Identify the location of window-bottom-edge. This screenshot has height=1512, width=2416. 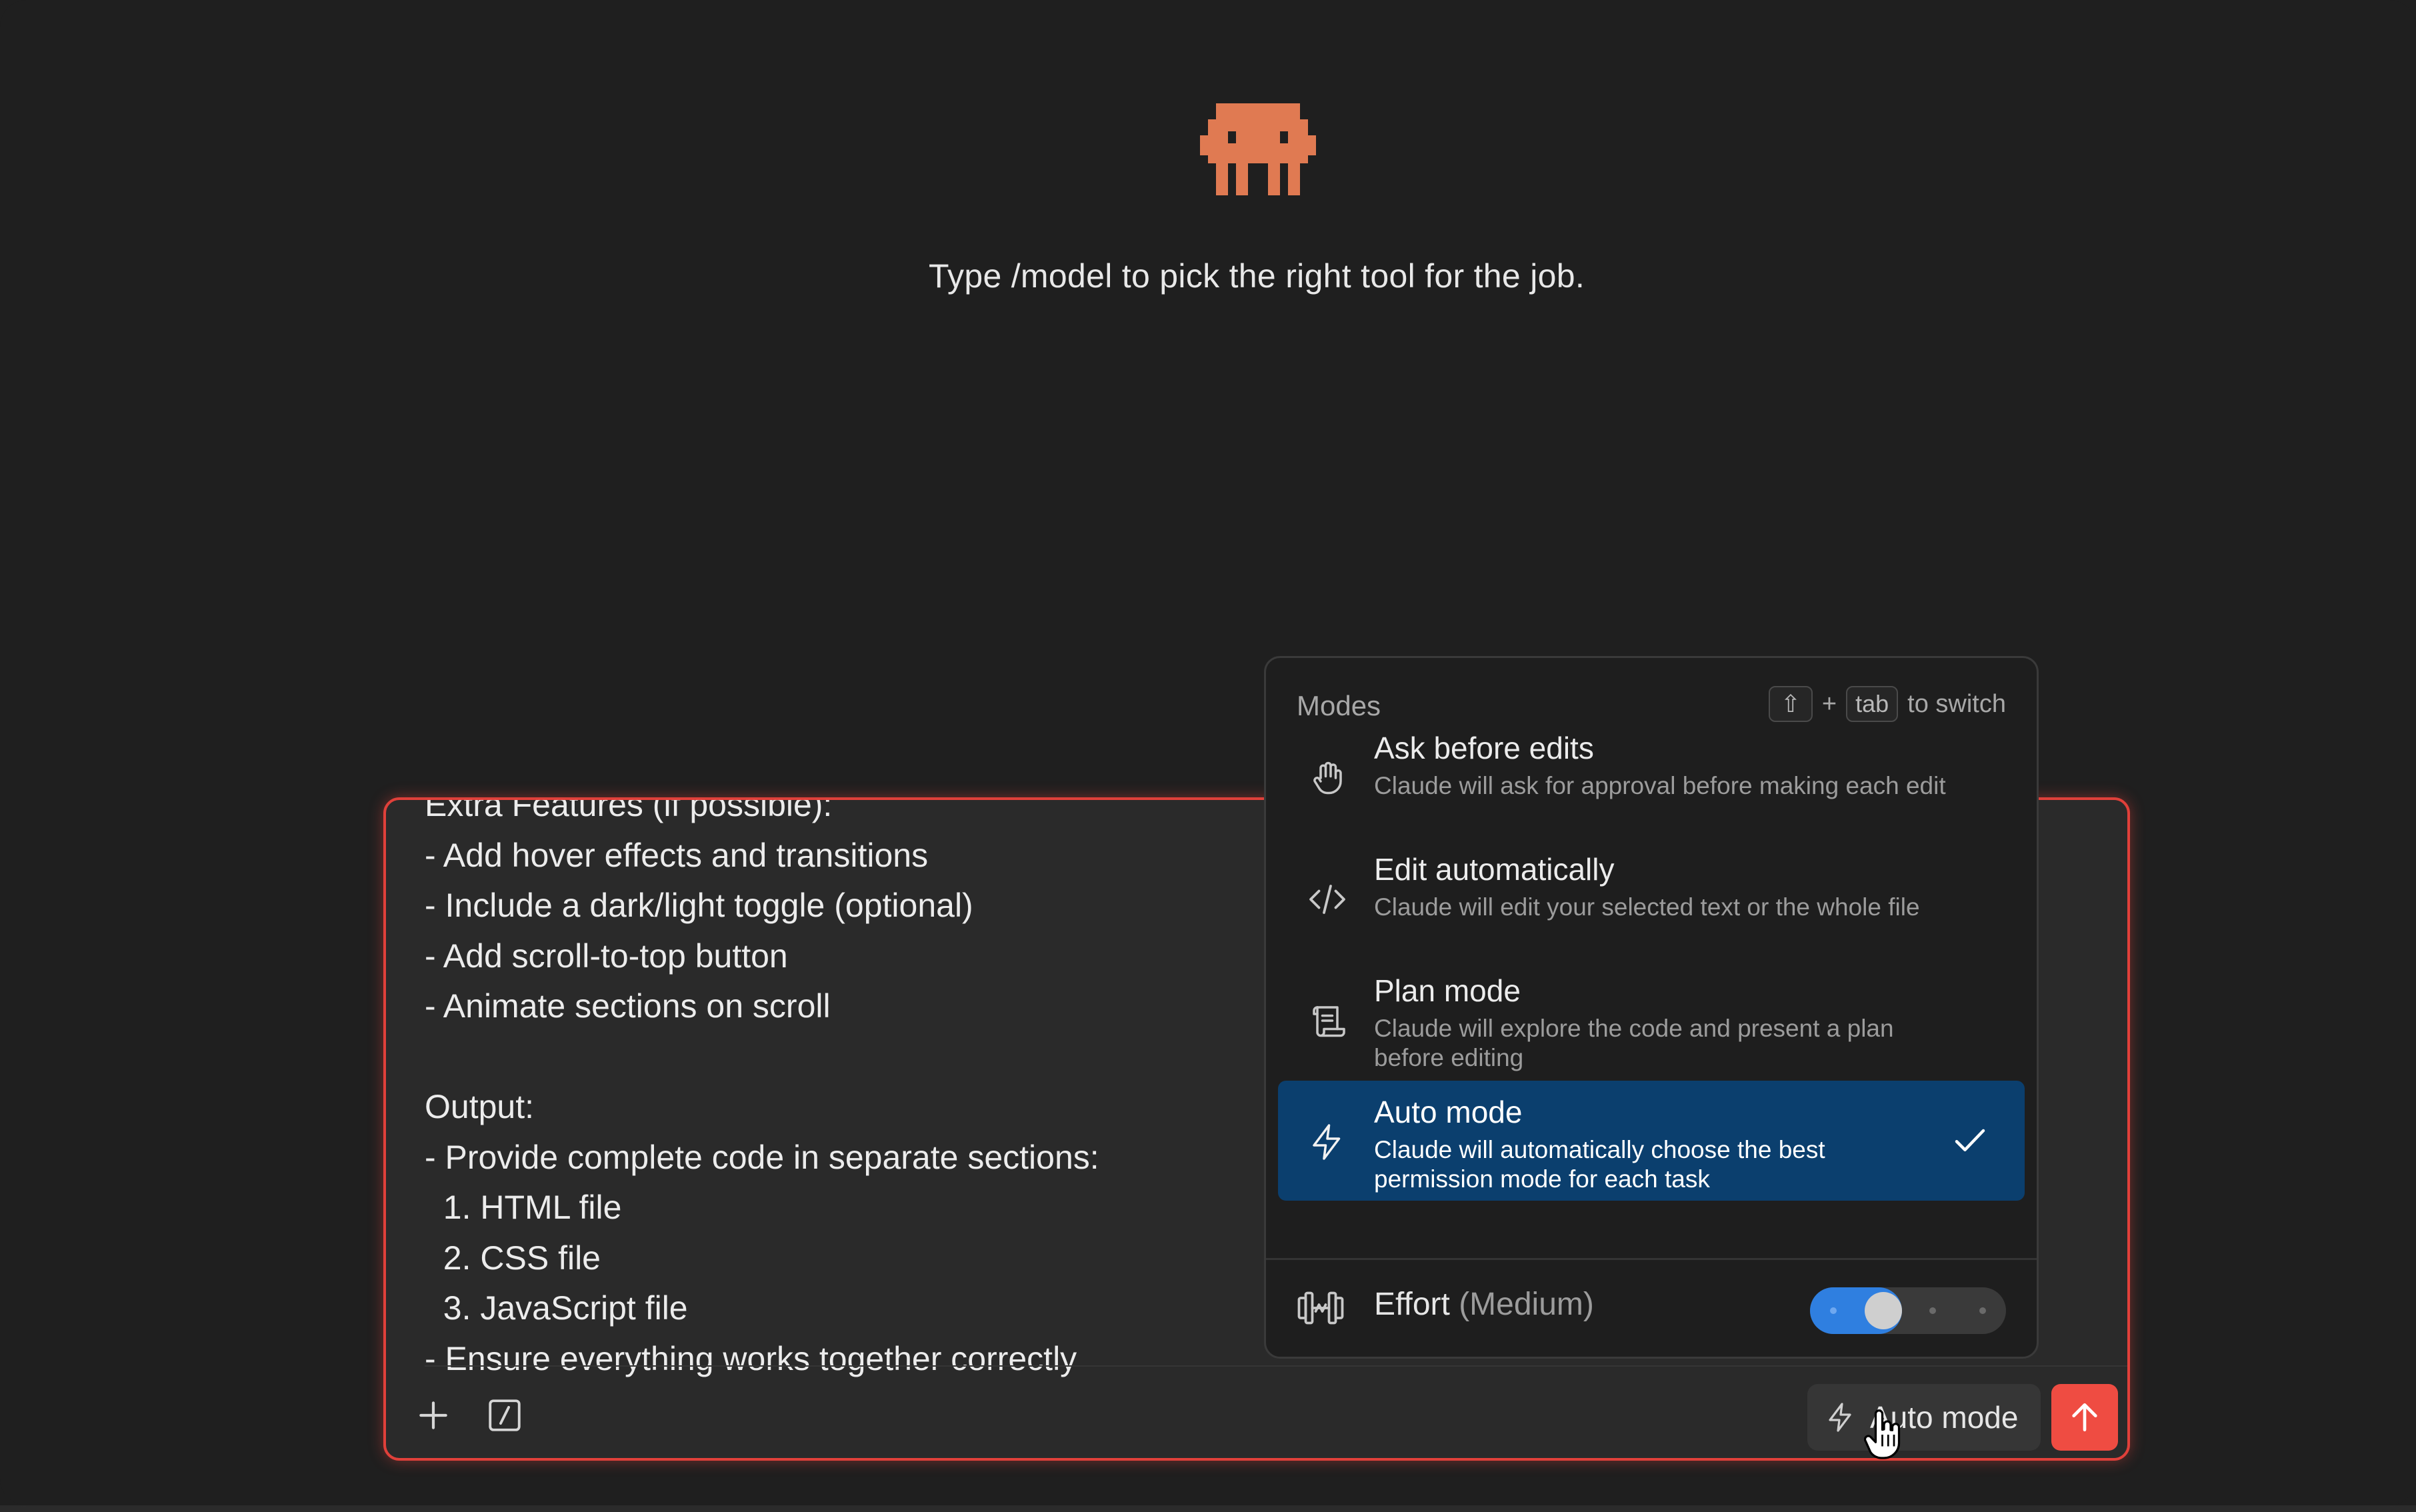
(1208, 1508).